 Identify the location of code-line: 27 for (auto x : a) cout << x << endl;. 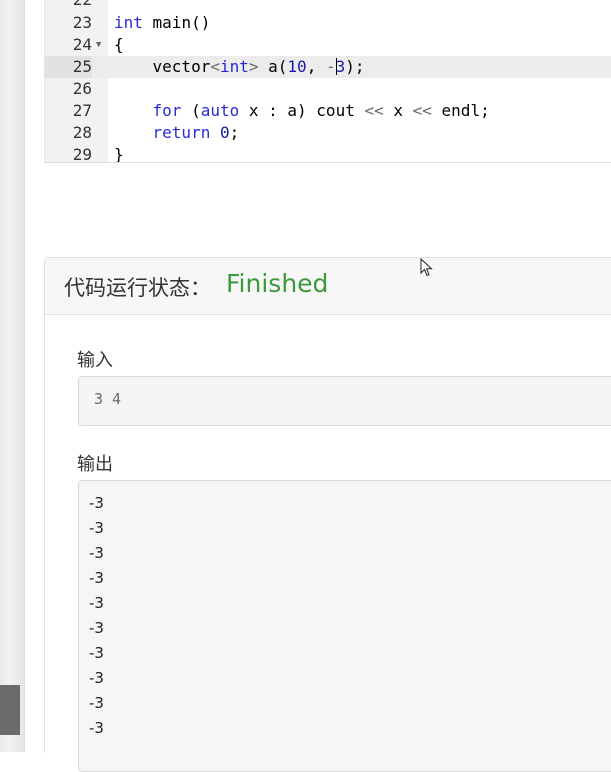
(328, 111).